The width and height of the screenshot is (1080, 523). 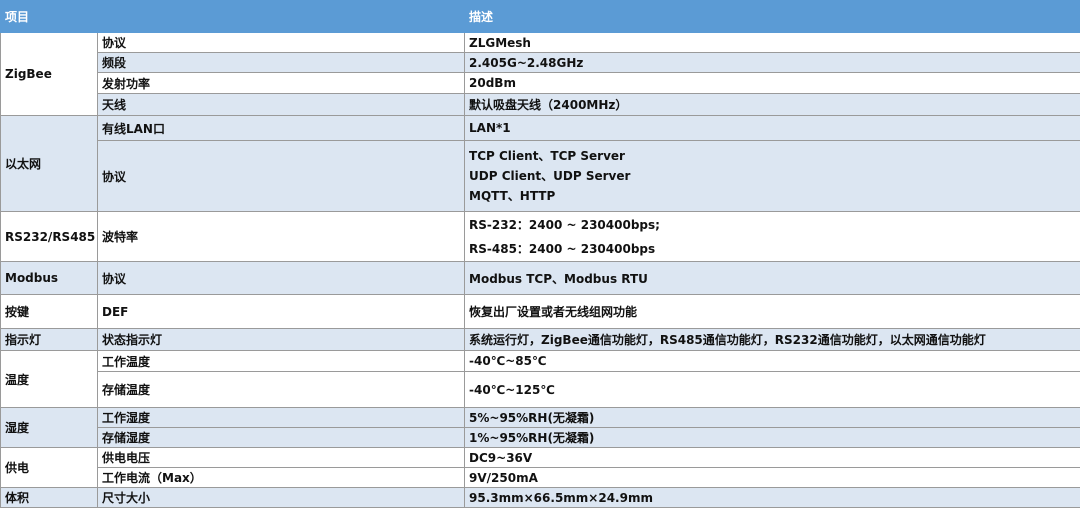 What do you see at coordinates (281, 62) in the screenshot?
I see `param-label: 频段` at bounding box center [281, 62].